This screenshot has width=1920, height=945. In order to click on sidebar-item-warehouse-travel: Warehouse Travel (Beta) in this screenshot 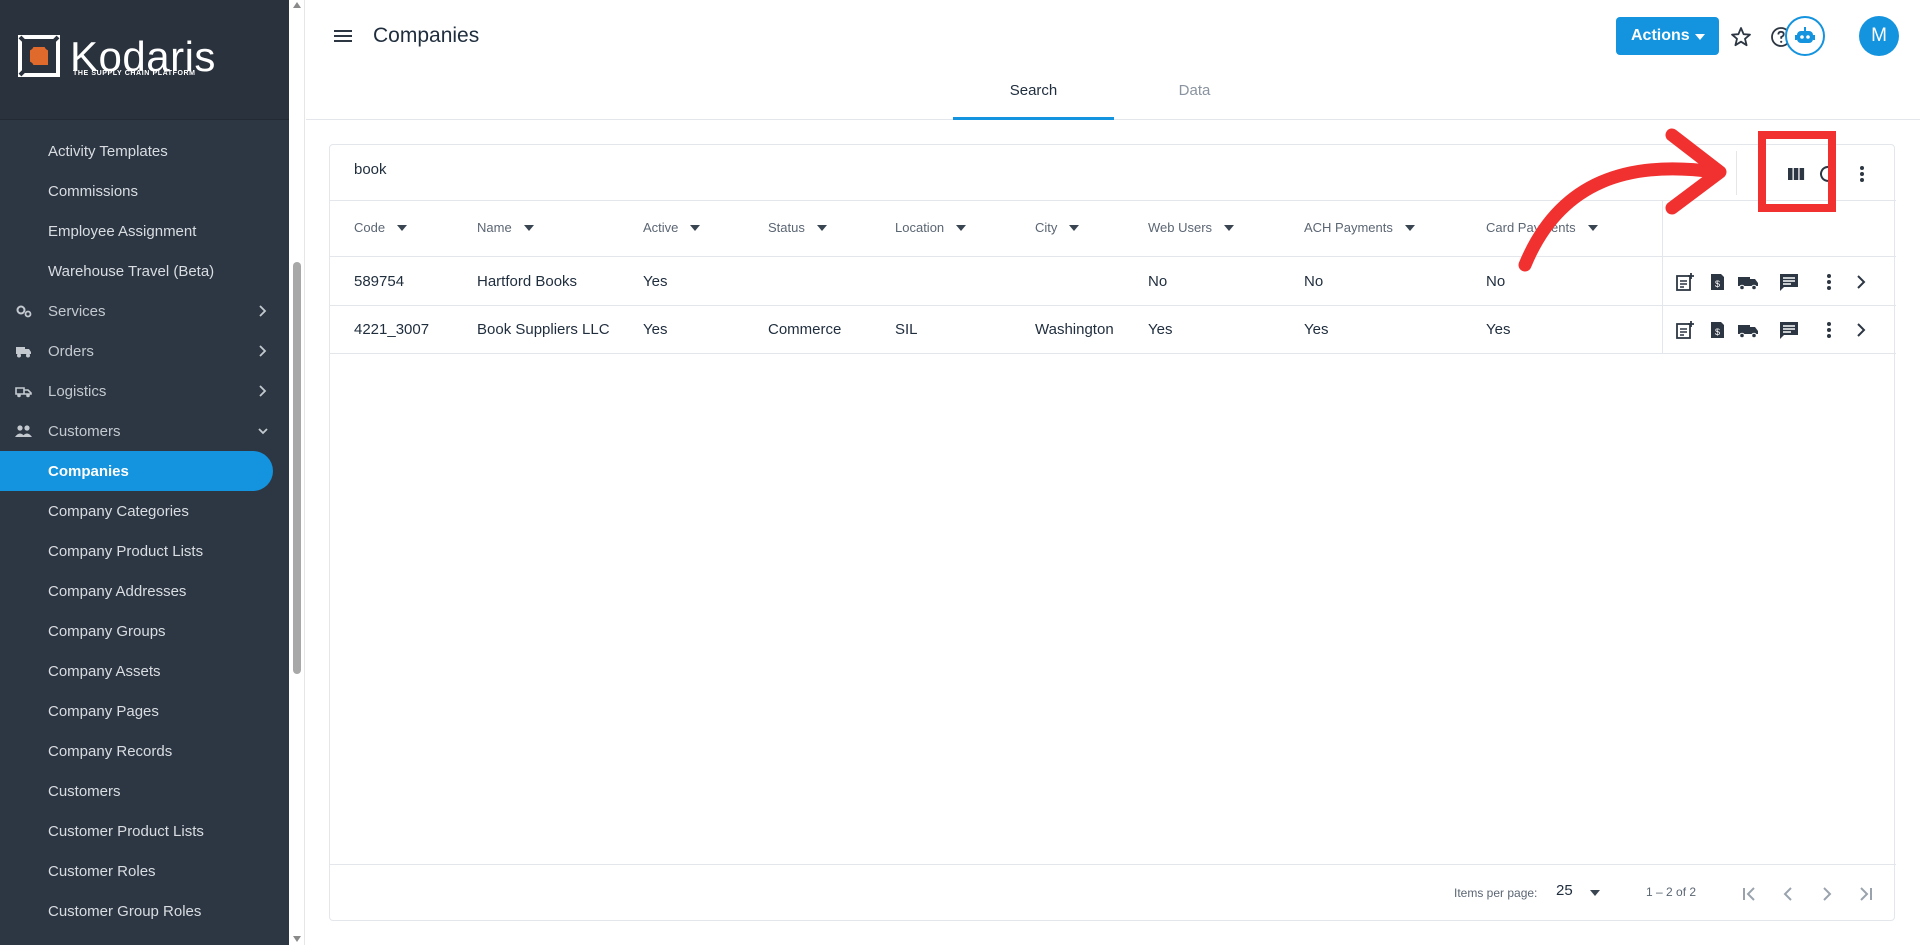, I will do `click(144, 271)`.